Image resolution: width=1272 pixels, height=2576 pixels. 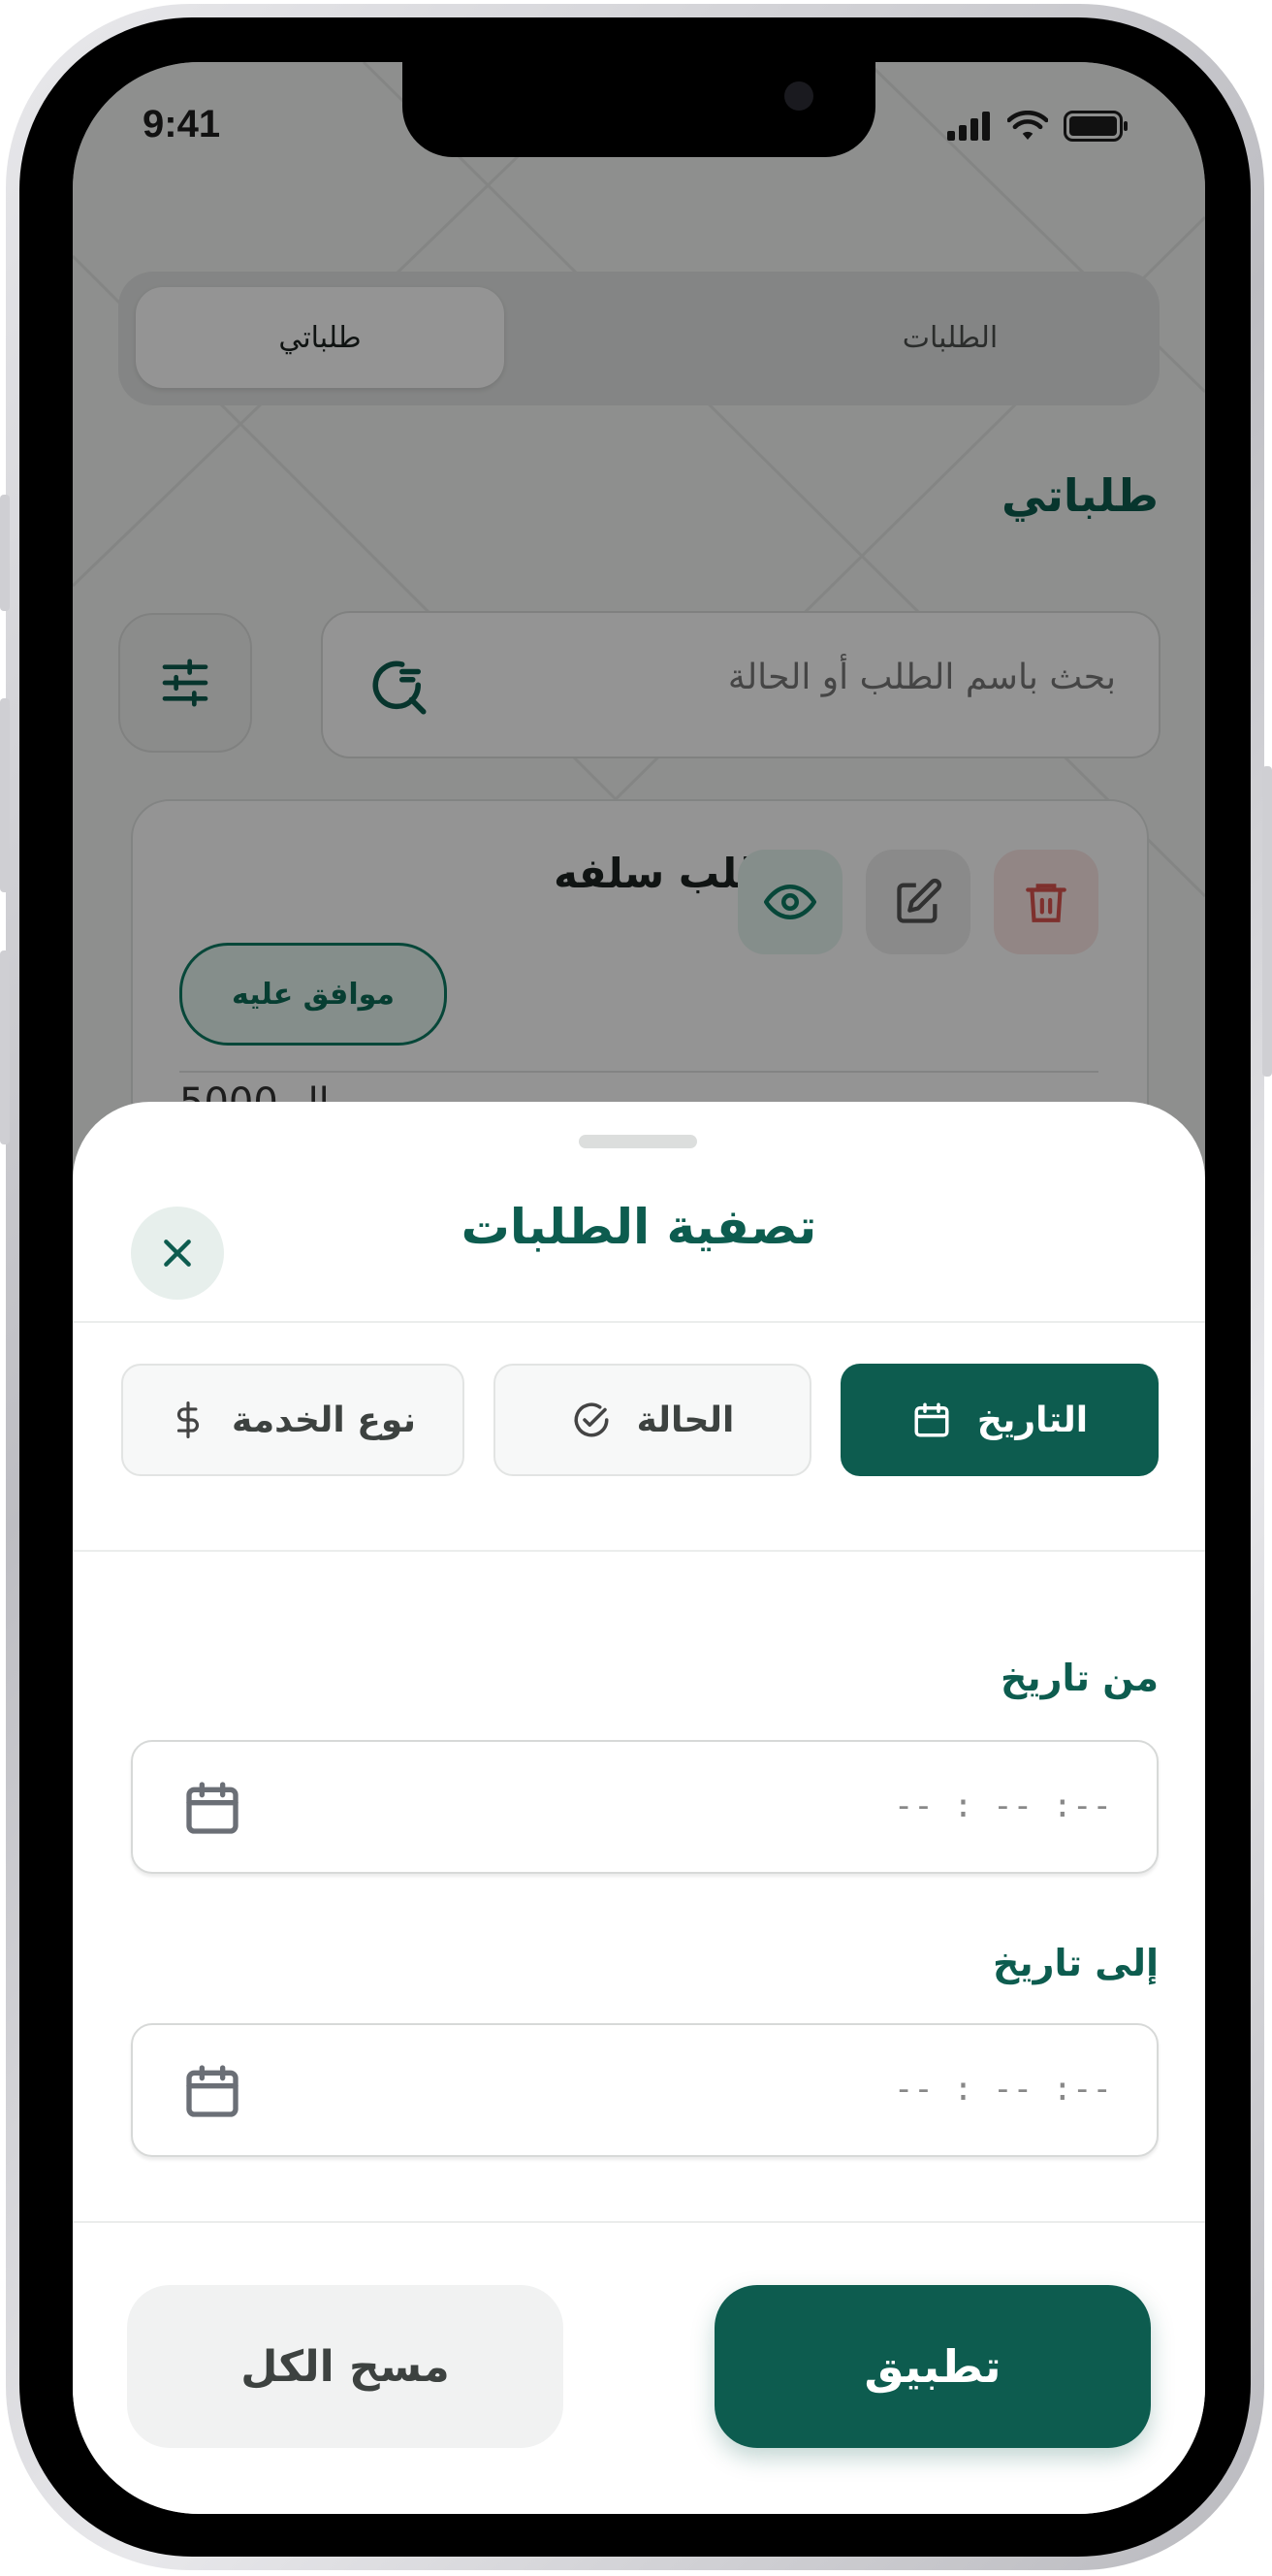 I want to click on signal-icon, so click(x=968, y=126).